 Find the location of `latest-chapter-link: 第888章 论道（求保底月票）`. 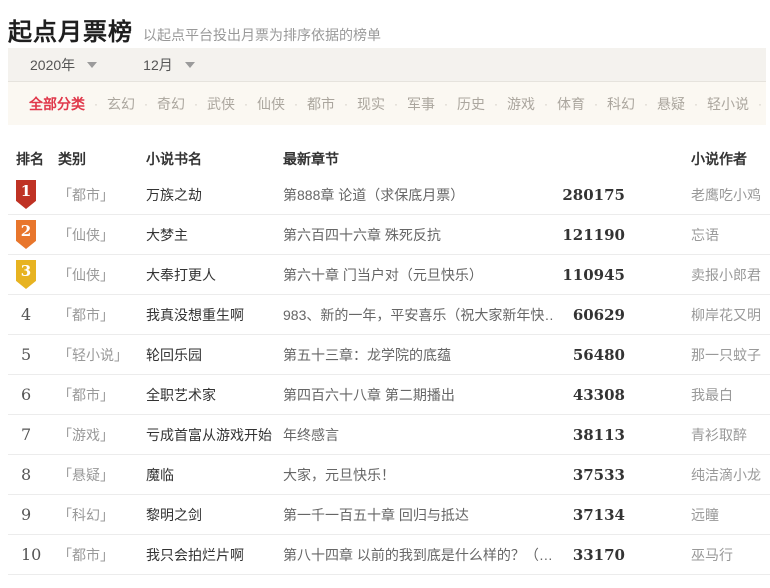

latest-chapter-link: 第888章 论道（求保底月票） is located at coordinates (419, 195).